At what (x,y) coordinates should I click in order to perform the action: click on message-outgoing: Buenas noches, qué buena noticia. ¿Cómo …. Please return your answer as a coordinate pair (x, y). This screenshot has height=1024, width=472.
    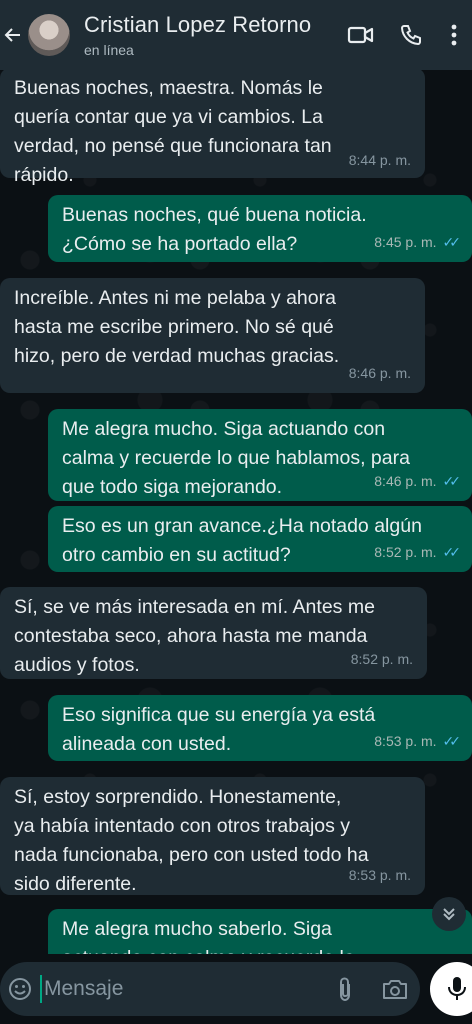
    Looking at the image, I should click on (260, 228).